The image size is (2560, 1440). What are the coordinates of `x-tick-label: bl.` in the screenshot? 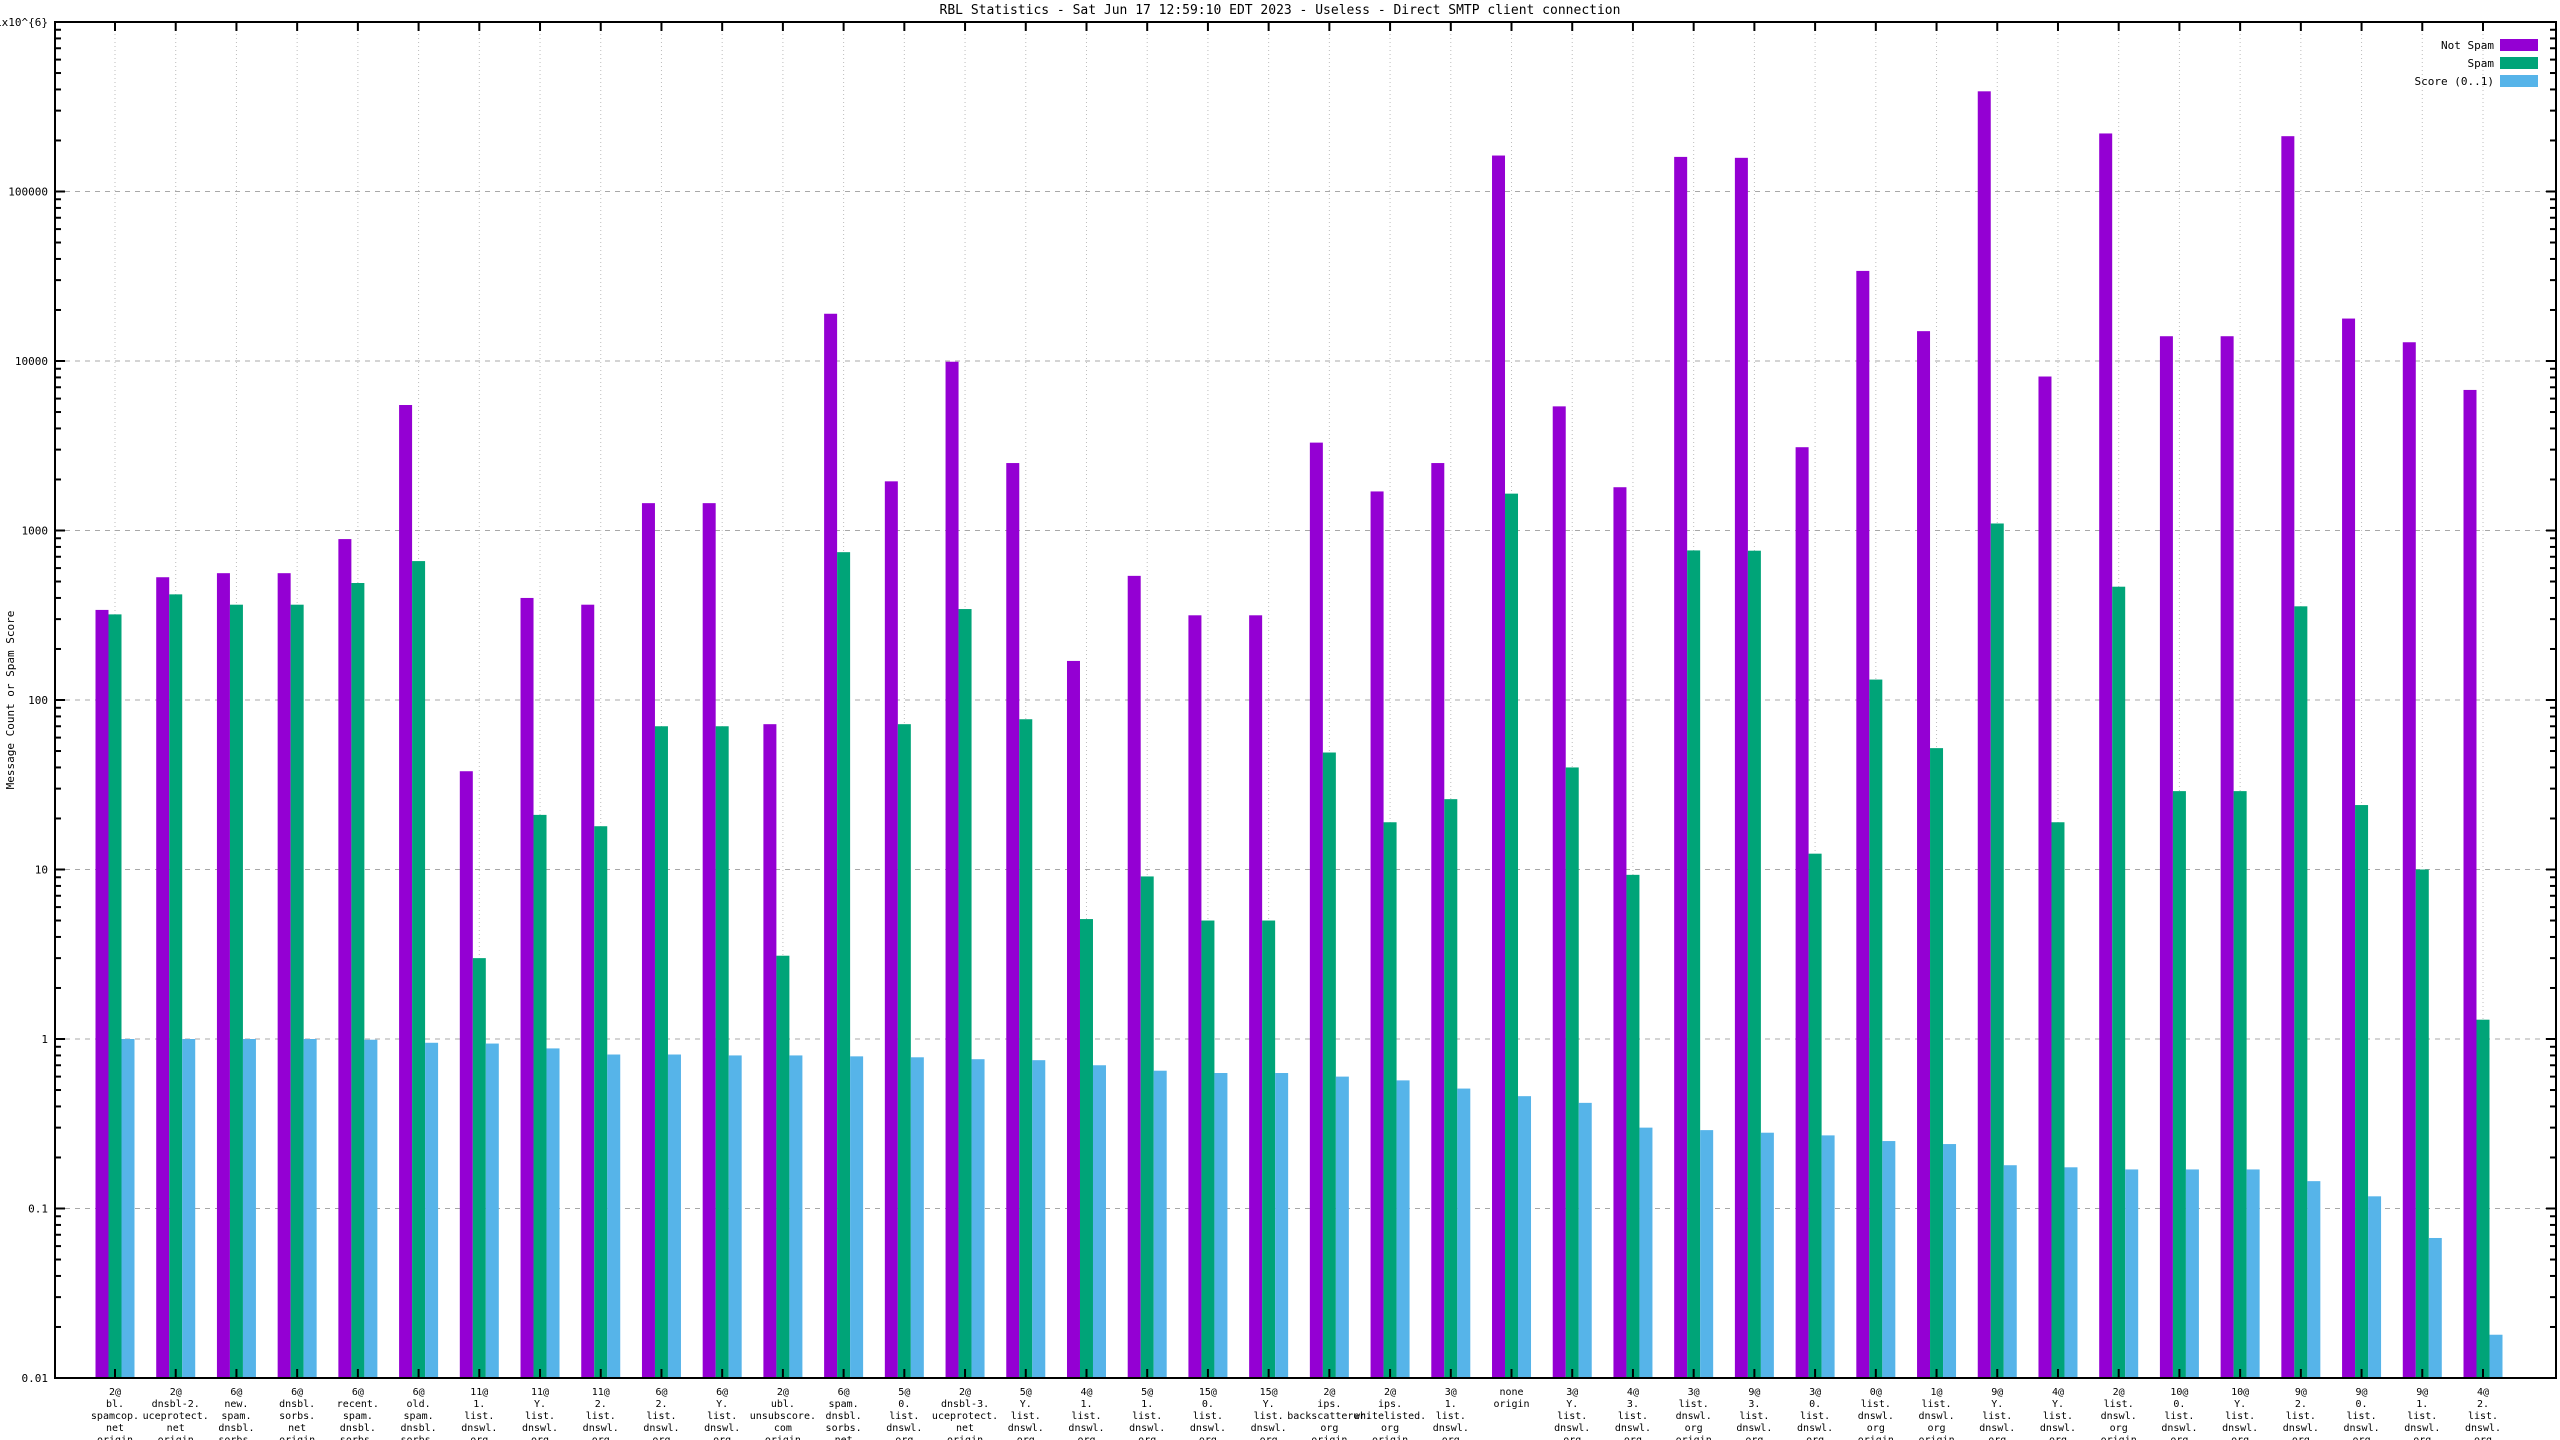 It's located at (115, 1404).